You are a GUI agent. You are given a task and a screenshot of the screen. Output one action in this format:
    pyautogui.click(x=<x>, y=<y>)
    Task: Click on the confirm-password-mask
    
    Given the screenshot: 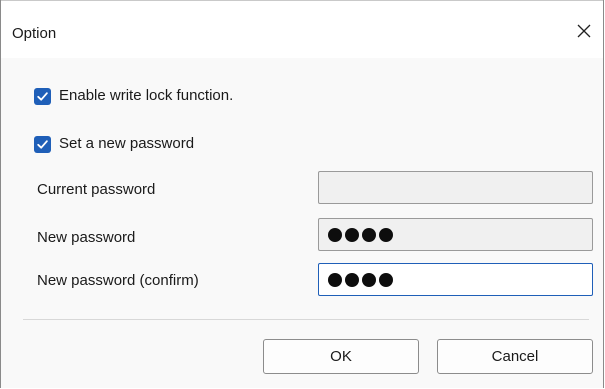 What is the action you would take?
    pyautogui.click(x=360, y=279)
    